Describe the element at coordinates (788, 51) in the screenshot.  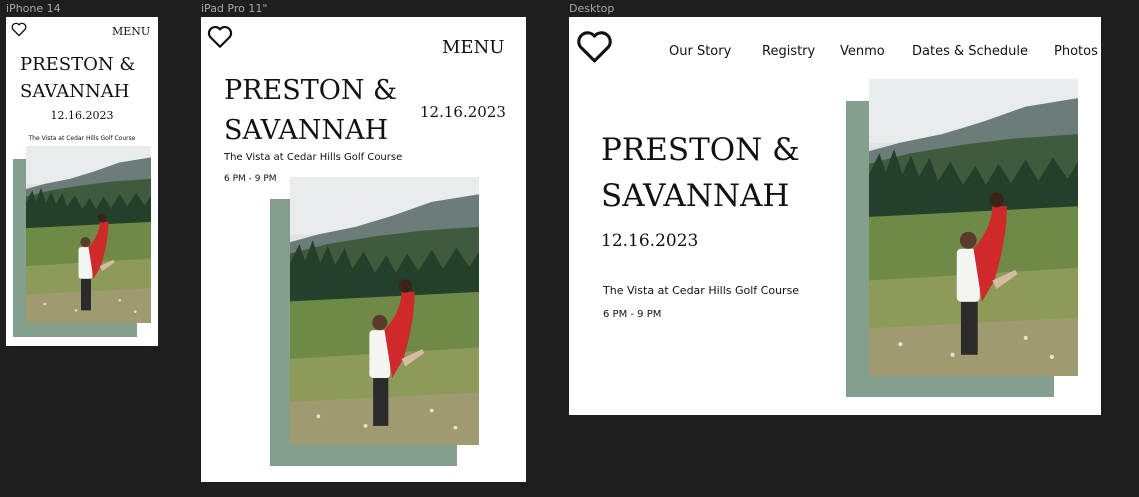
I see `nav-registry: Registry` at that location.